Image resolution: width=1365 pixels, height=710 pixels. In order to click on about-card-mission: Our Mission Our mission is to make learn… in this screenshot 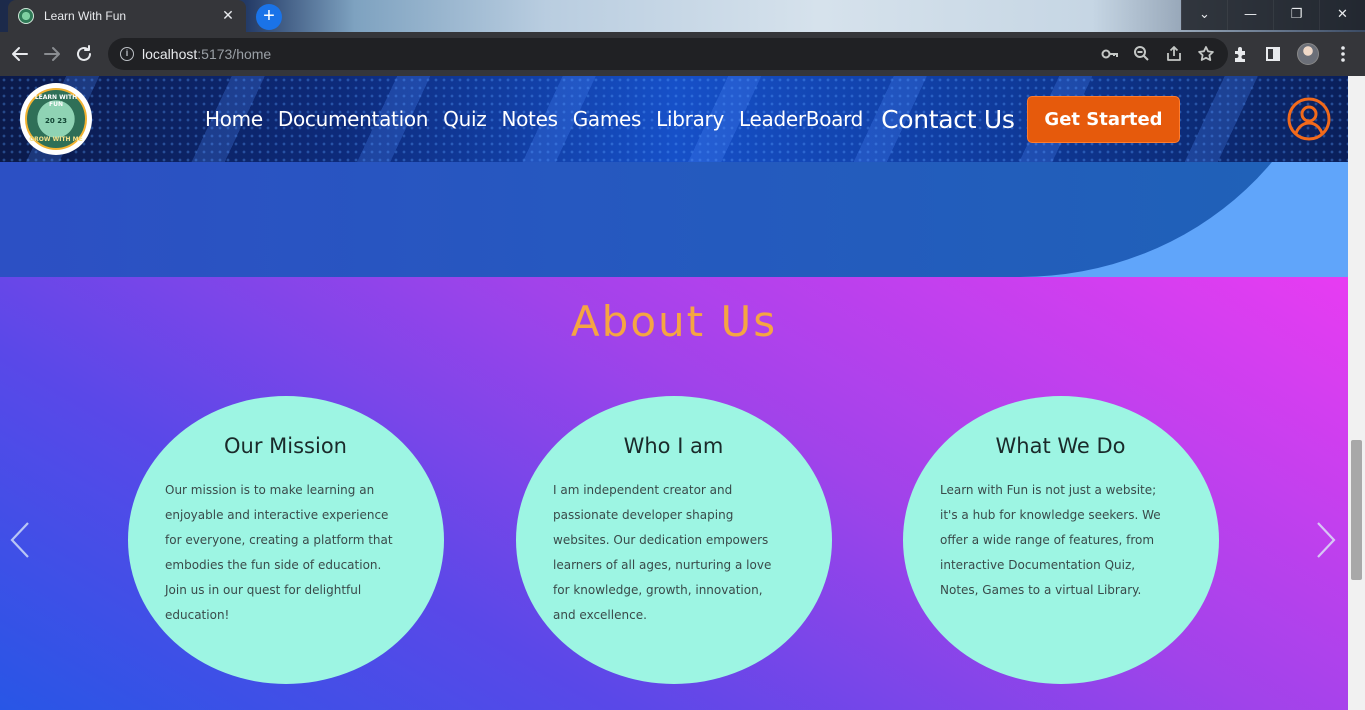, I will do `click(286, 540)`.